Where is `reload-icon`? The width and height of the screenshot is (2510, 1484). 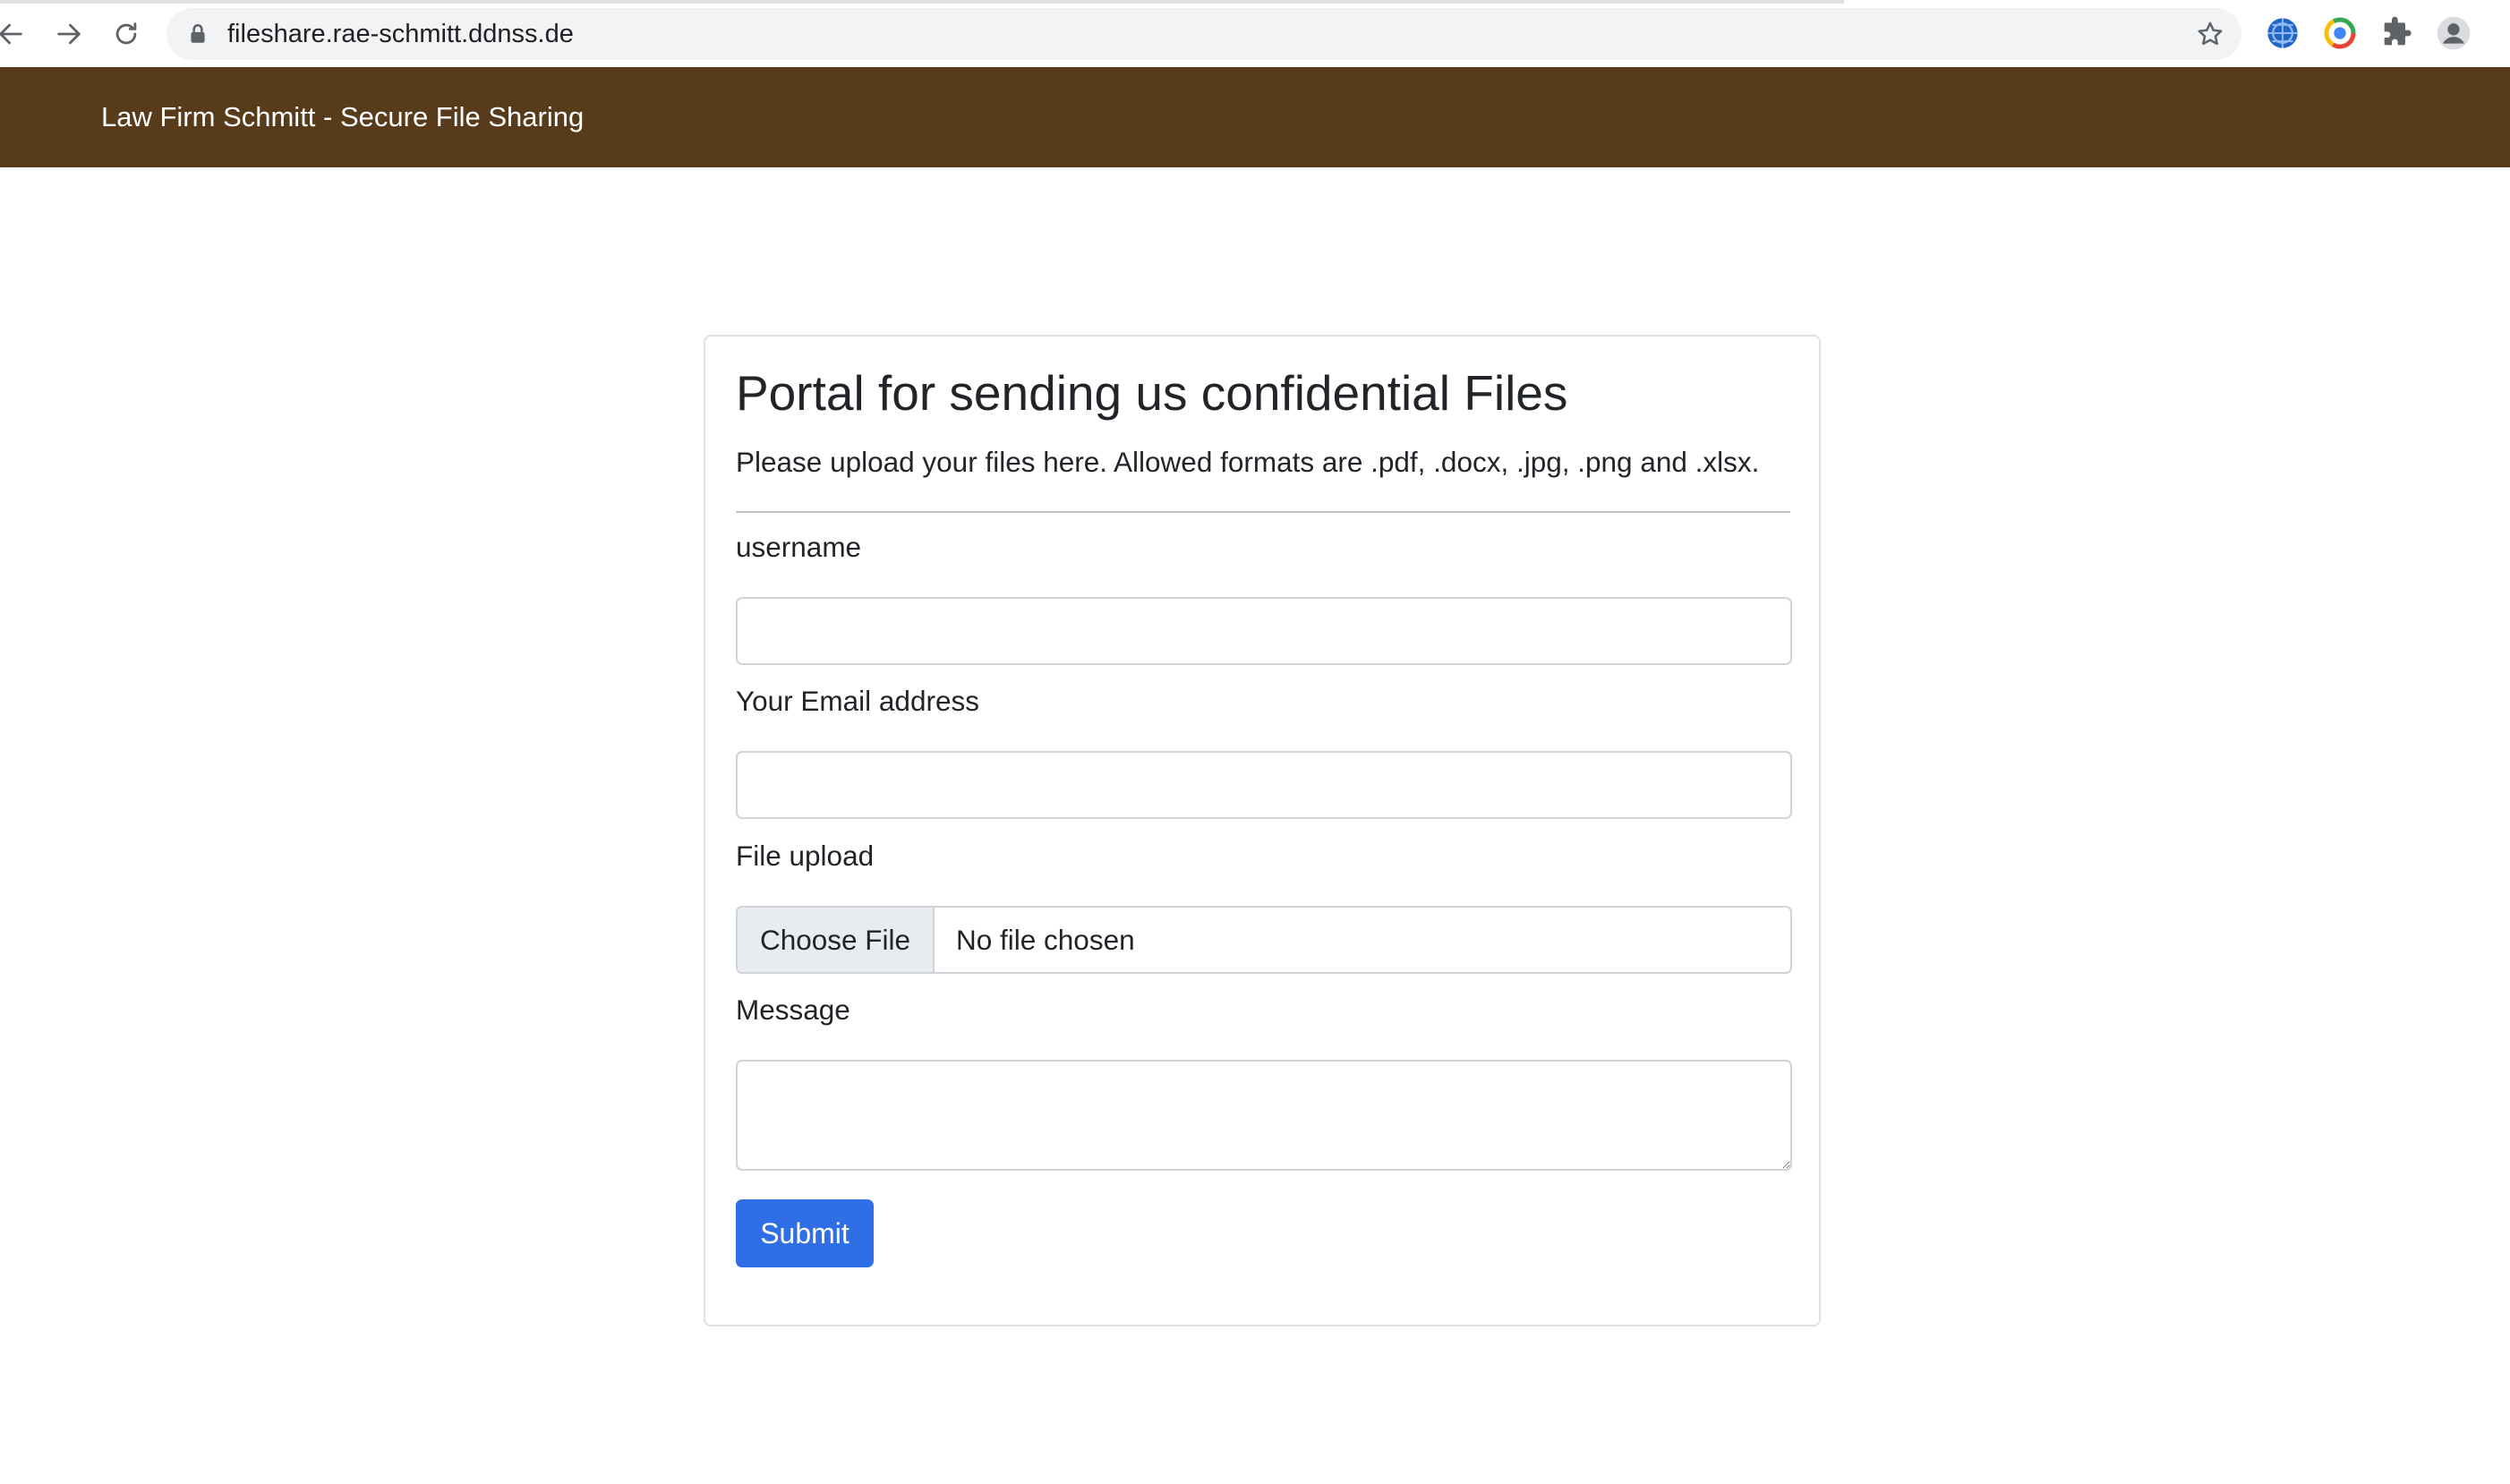
reload-icon is located at coordinates (126, 33).